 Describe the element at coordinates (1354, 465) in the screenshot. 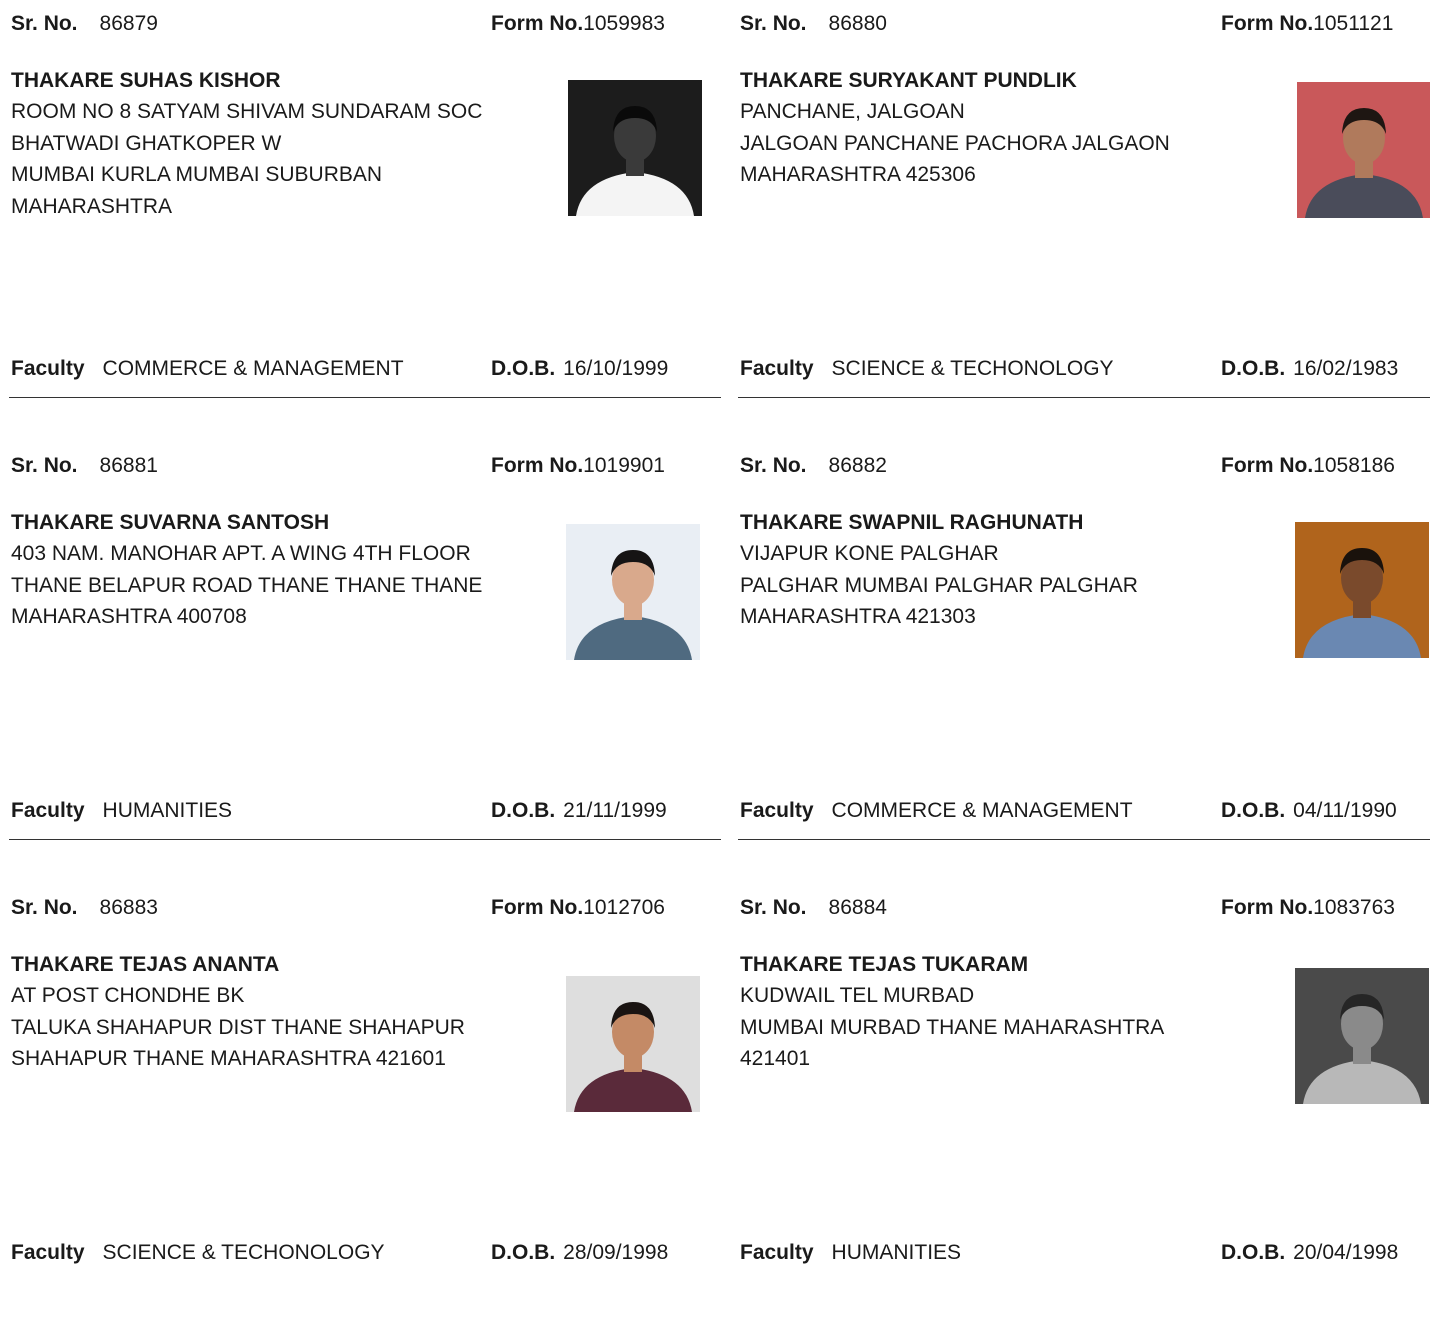

I see `form-no-value: 1058186` at that location.